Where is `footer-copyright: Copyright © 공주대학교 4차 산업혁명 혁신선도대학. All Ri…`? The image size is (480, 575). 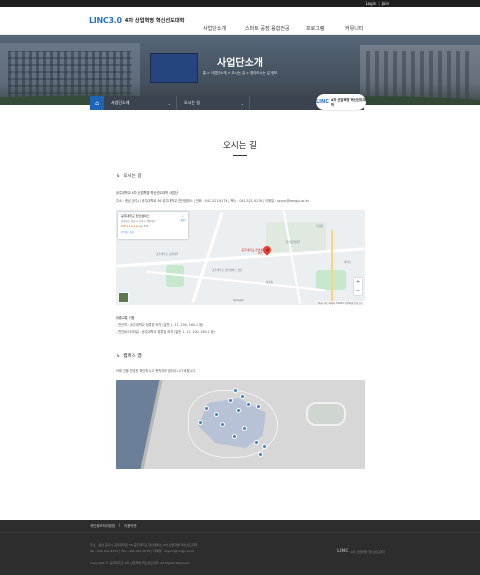
footer-copyright: Copyright © 공주대학교 4차 산업혁명 혁신선도대학. All Ri… is located at coordinates (140, 563).